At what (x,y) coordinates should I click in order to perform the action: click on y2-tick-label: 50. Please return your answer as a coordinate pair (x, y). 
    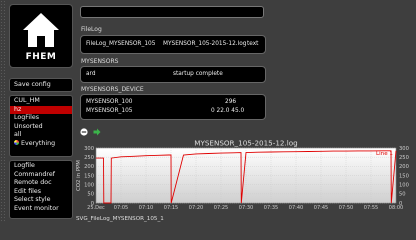
    Looking at the image, I should click on (402, 195).